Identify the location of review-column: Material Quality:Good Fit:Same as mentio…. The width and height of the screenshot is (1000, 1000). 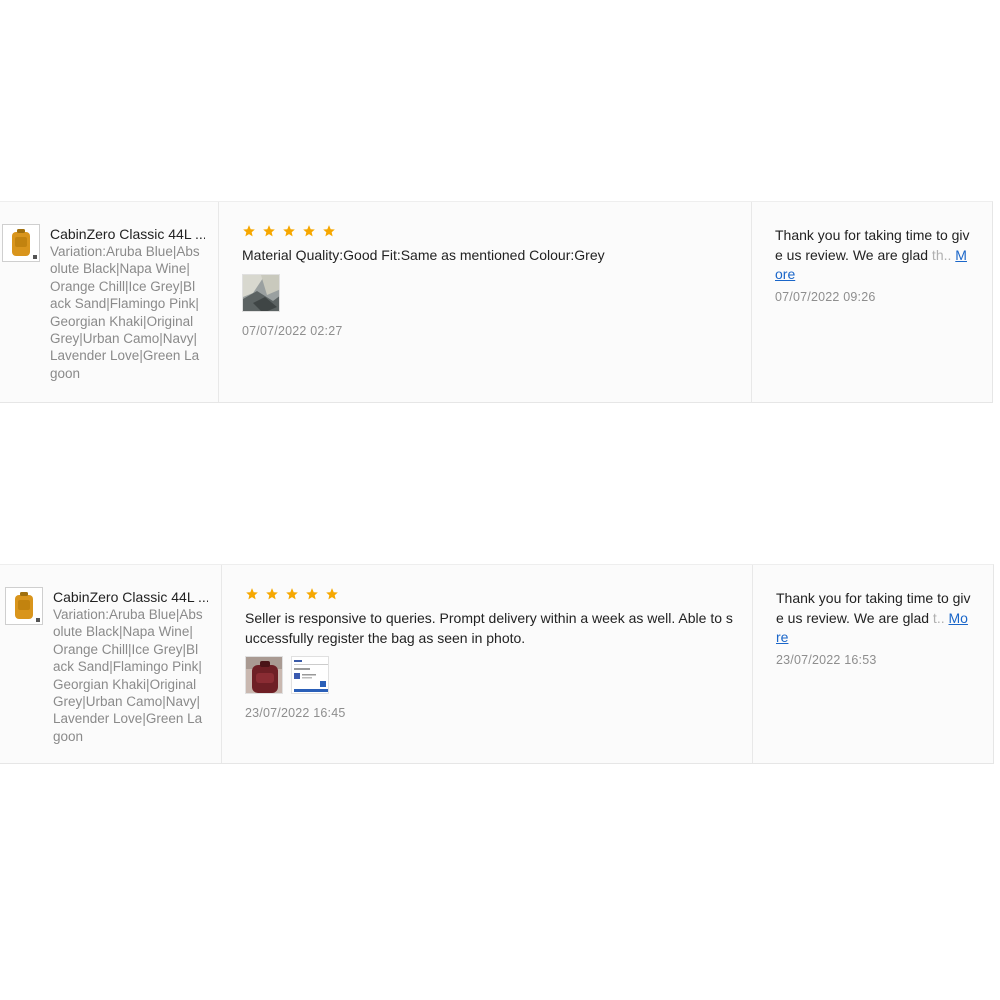
(485, 302).